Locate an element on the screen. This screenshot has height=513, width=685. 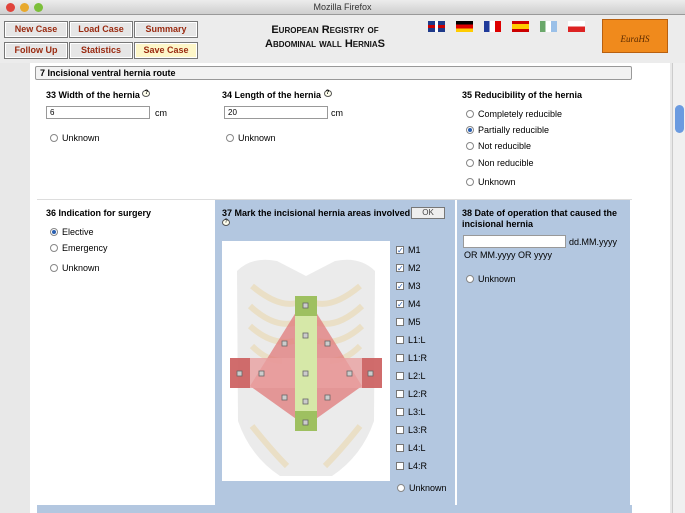
minimize-window-button is located at coordinates (24, 7).